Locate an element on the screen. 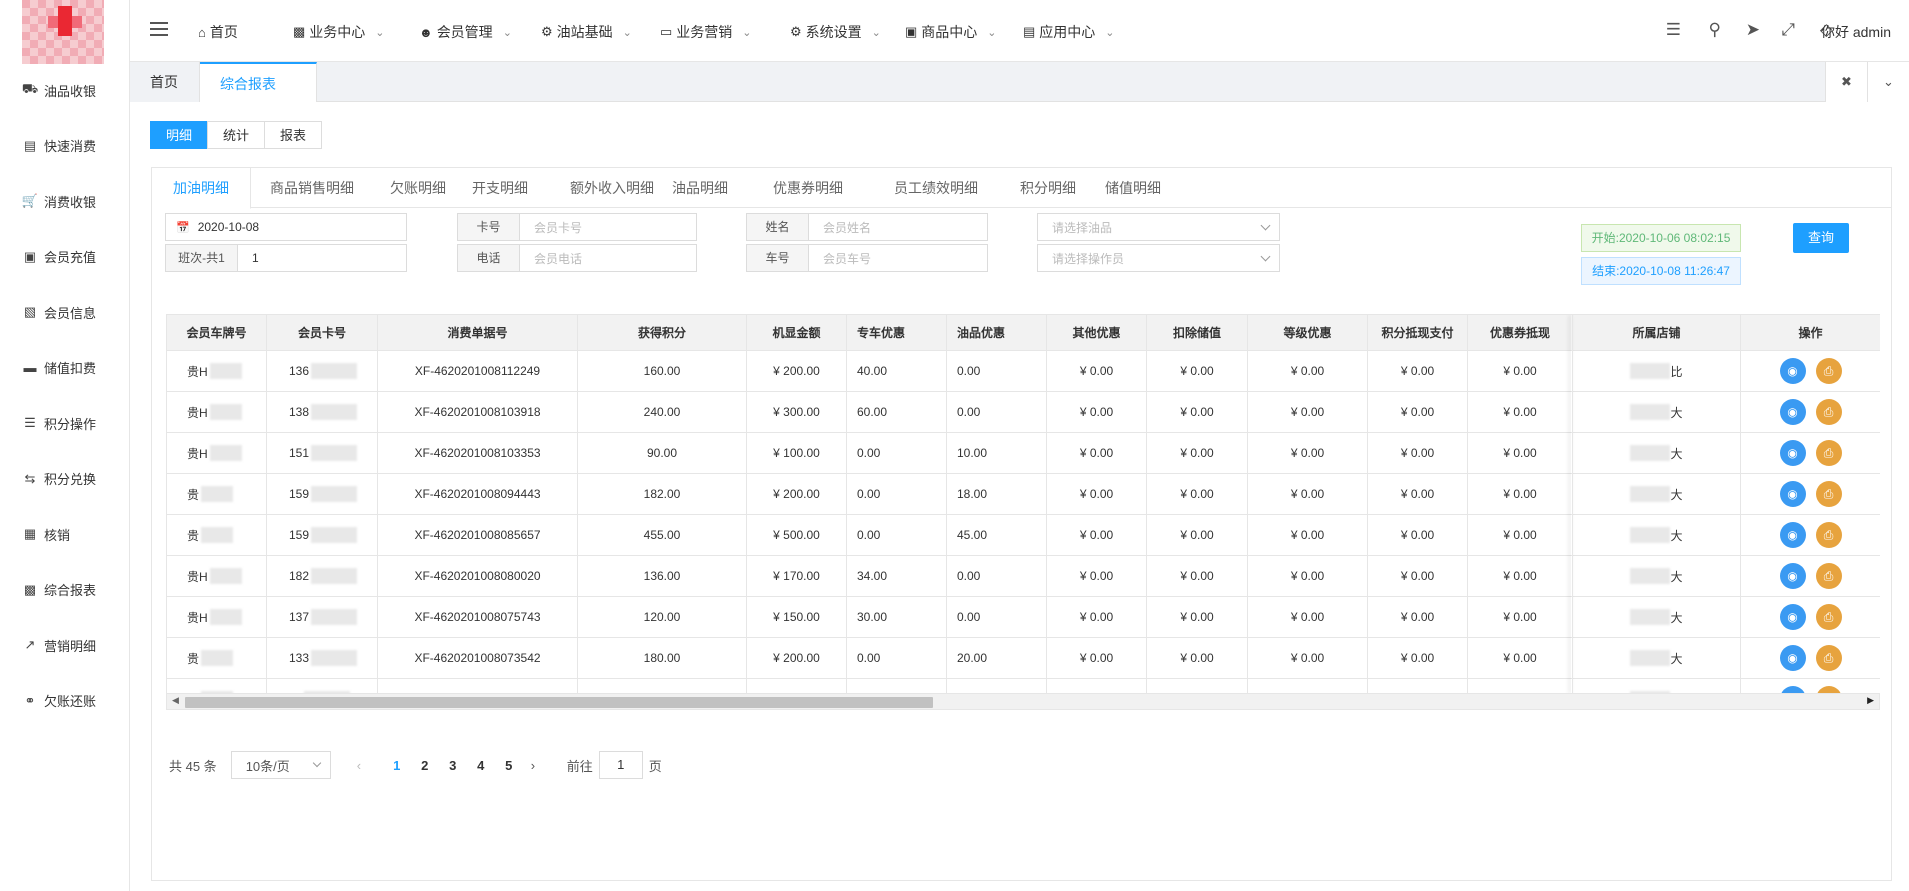 This screenshot has height=891, width=1909. page-number: 4 is located at coordinates (481, 765).